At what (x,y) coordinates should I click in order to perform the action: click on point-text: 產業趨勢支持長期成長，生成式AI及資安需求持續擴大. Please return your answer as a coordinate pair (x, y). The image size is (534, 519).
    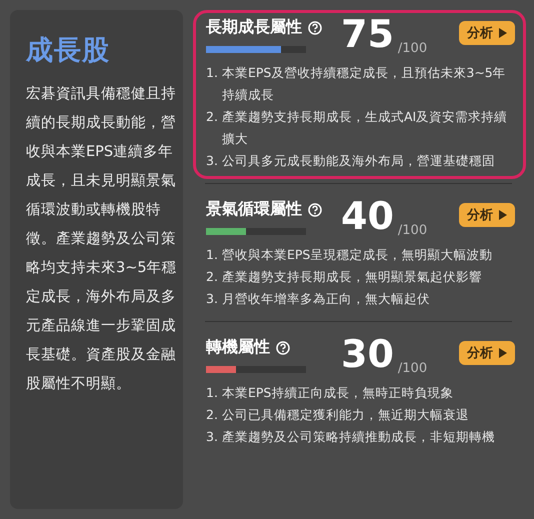
    Looking at the image, I should click on (365, 128).